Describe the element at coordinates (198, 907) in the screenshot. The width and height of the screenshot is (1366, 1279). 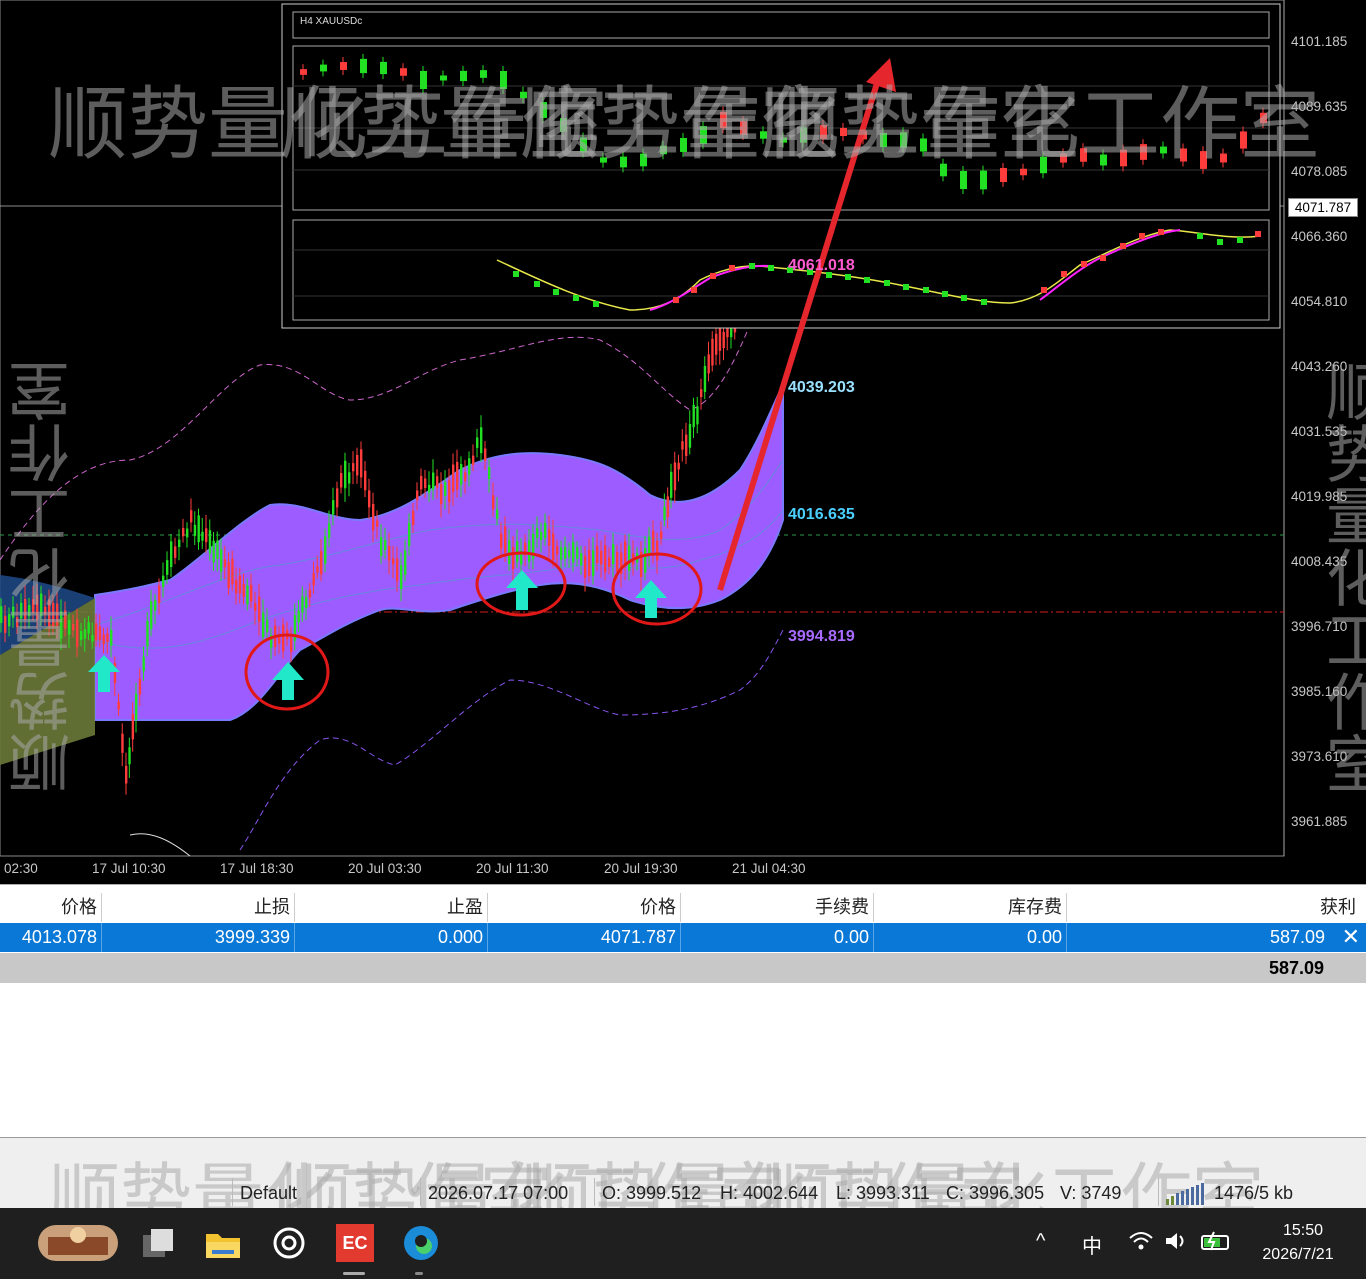
I see `col-stop-loss-header: 止损` at that location.